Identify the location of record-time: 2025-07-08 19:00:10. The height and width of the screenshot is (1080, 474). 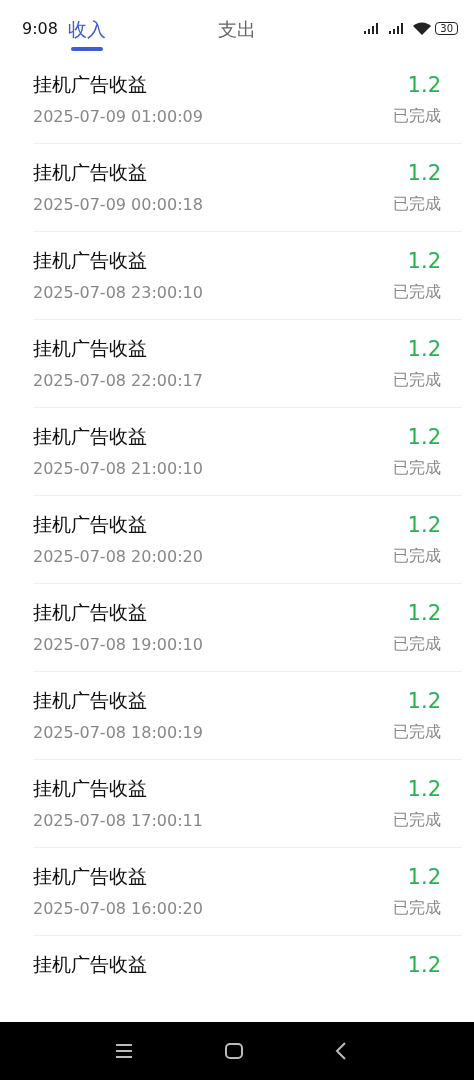
(118, 644).